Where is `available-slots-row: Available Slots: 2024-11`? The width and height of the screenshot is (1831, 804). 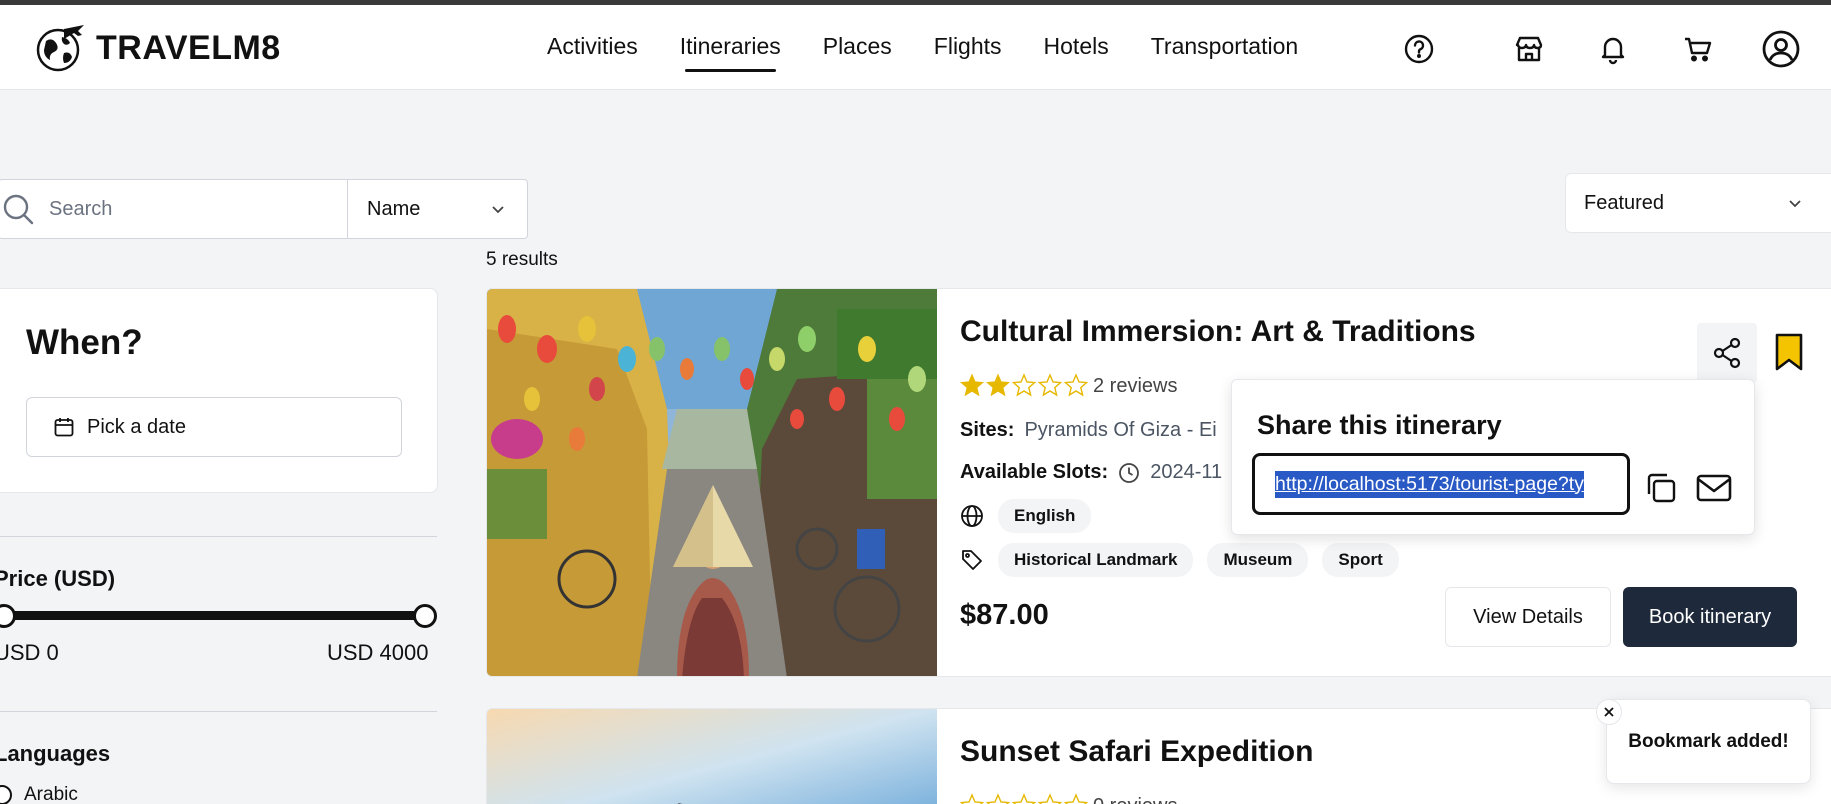
available-slots-row: Available Slots: 2024-11 is located at coordinates (1091, 472).